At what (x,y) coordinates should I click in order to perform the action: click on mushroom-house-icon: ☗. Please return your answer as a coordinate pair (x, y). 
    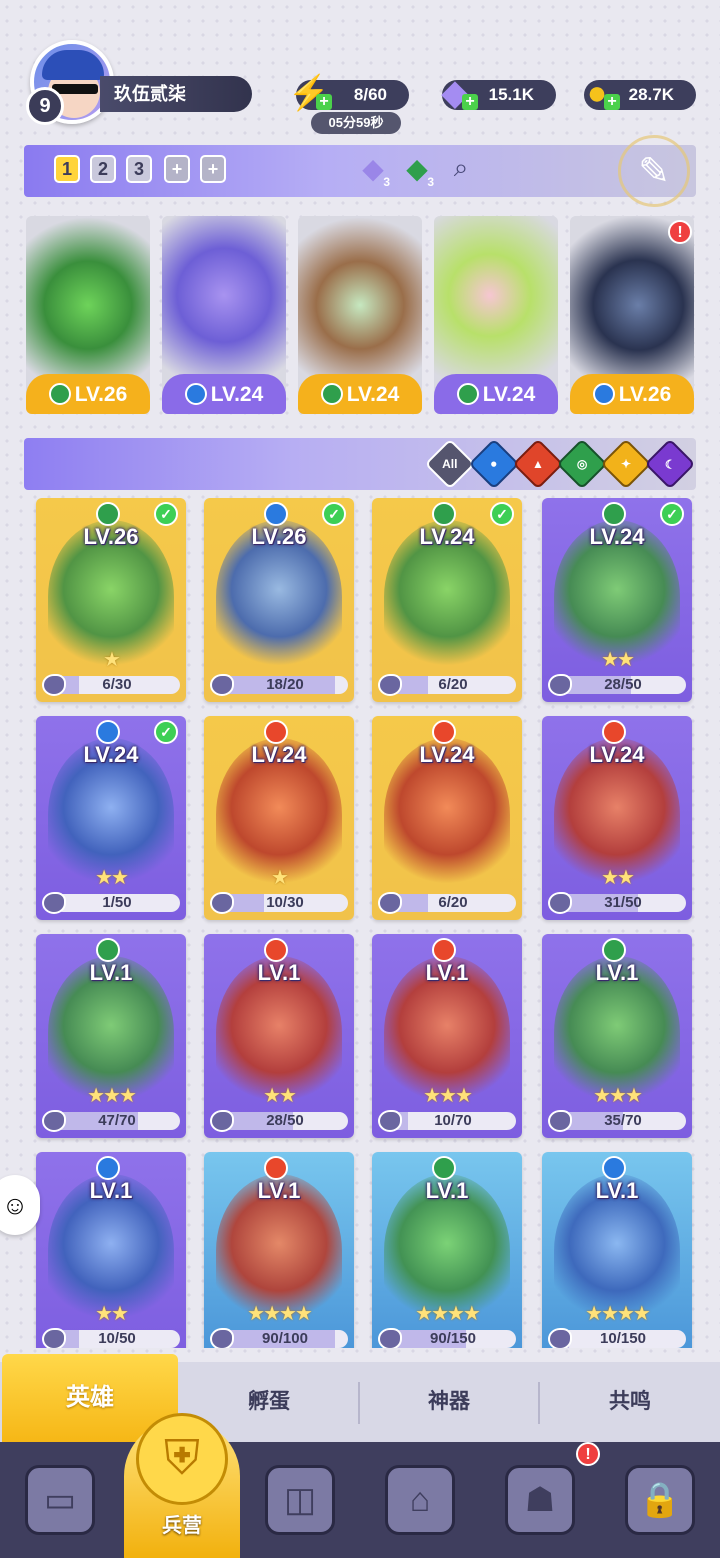
    Looking at the image, I should click on (540, 1500).